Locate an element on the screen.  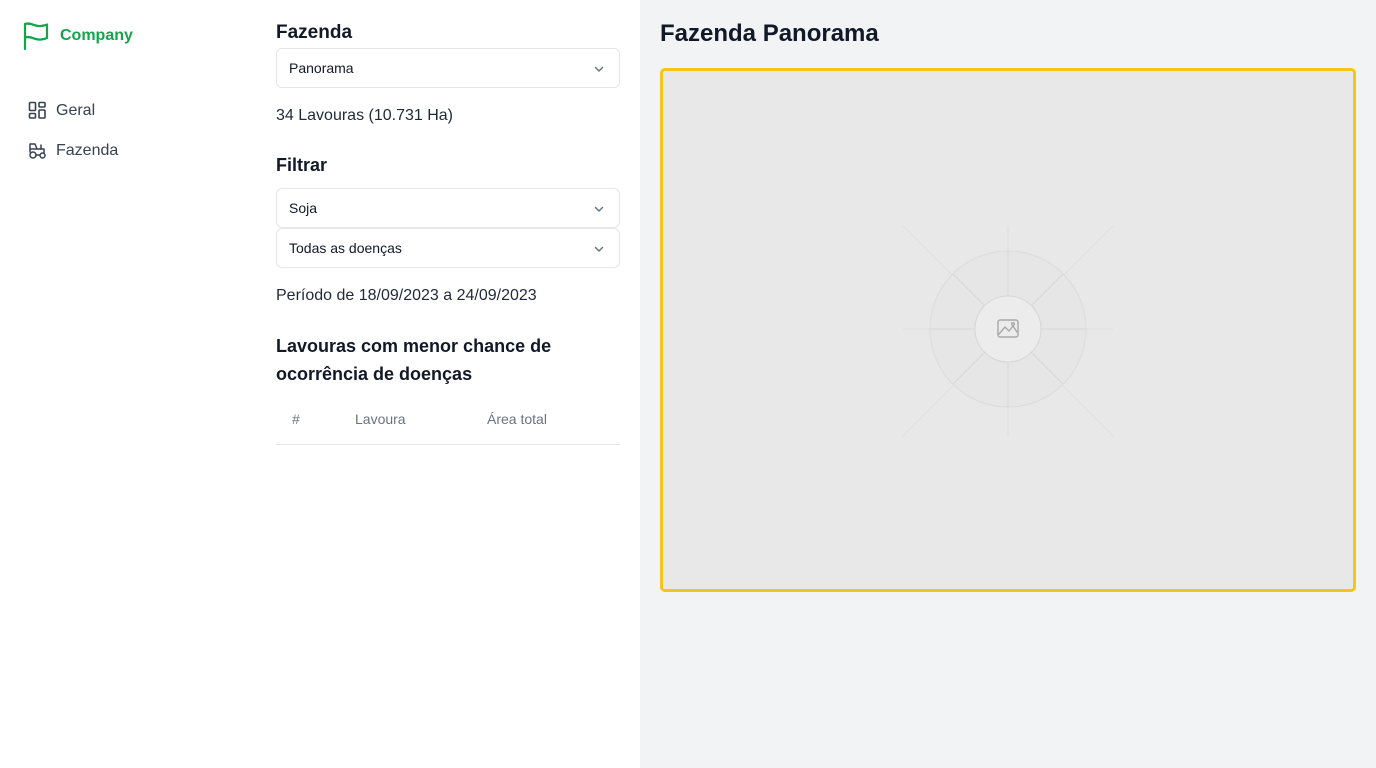
disease-select: Todas as doenças is located at coordinates (448, 248).